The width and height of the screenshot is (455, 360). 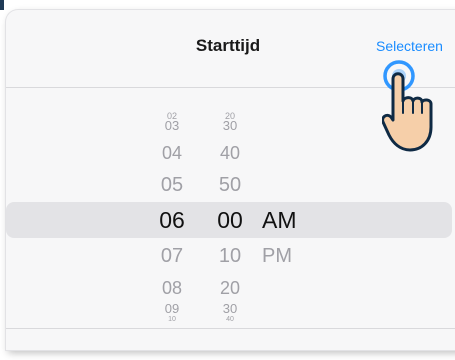 What do you see at coordinates (409, 46) in the screenshot?
I see `select-button: Selecteren` at bounding box center [409, 46].